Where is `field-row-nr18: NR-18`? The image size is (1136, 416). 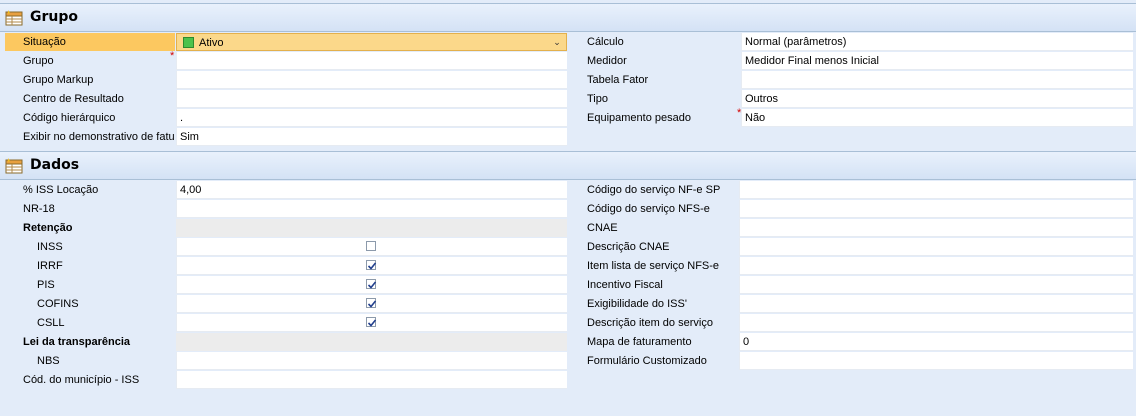 field-row-nr18: NR-18 is located at coordinates (286, 209).